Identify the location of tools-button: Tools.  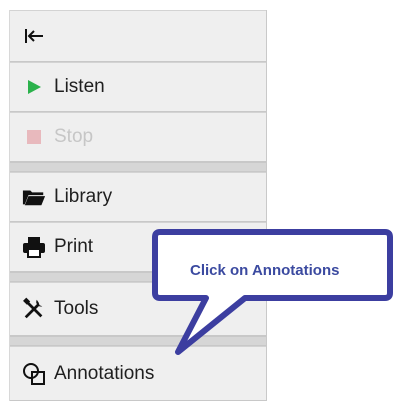
(138, 309).